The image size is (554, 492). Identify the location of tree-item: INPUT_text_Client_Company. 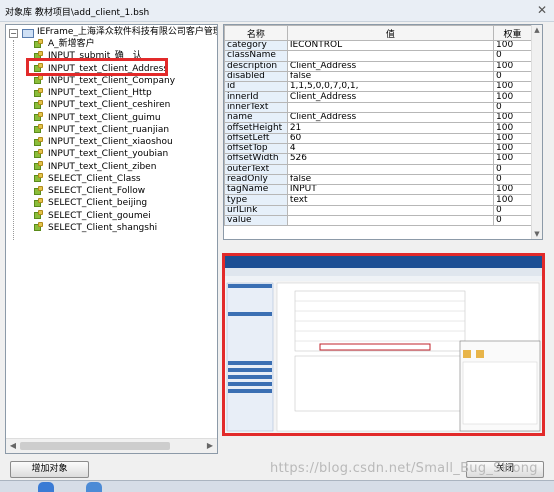
(104, 81).